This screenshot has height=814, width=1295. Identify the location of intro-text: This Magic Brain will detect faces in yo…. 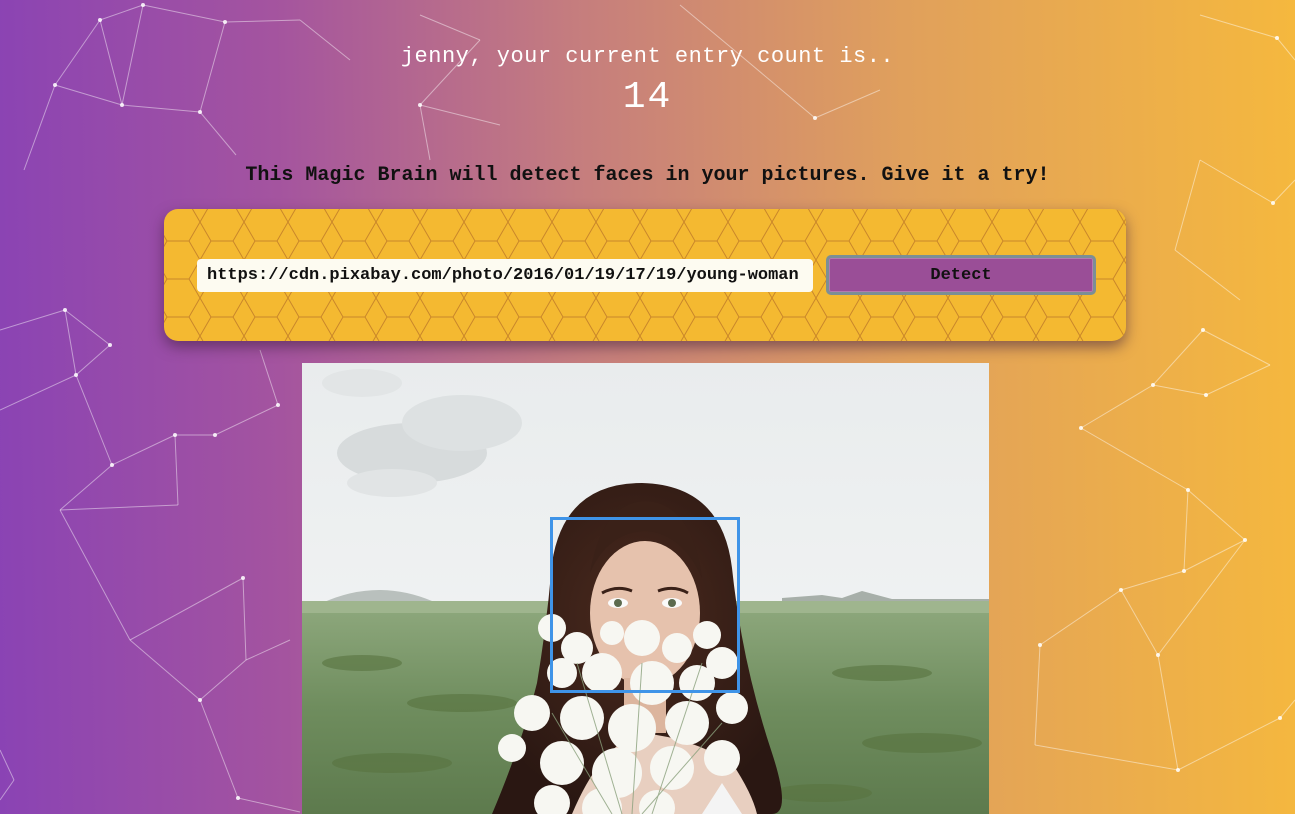
(647, 175).